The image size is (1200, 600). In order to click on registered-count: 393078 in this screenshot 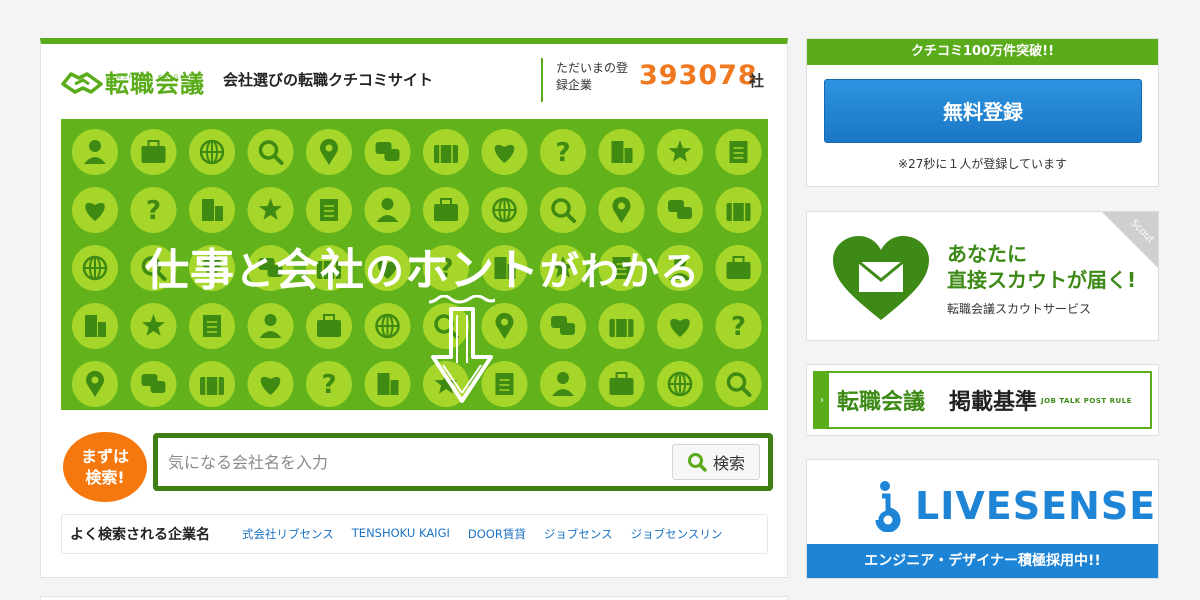, I will do `click(698, 75)`.